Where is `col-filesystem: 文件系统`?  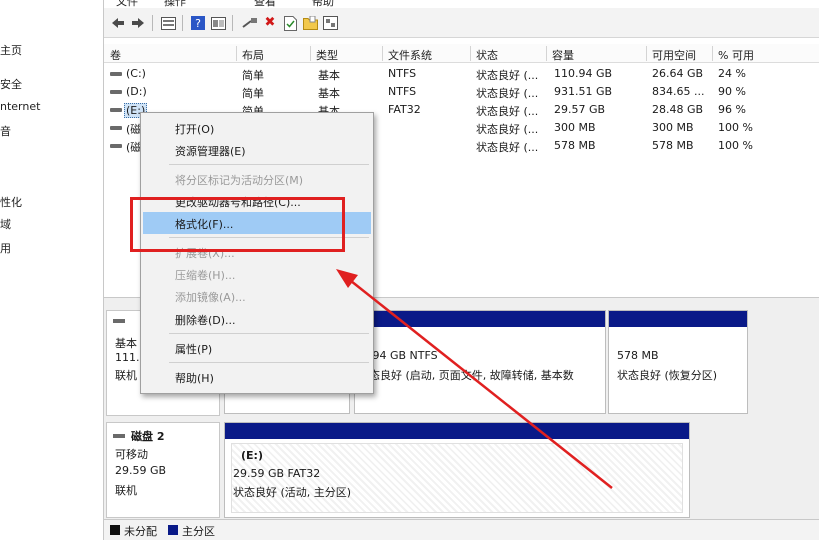 col-filesystem: 文件系统 is located at coordinates (410, 55).